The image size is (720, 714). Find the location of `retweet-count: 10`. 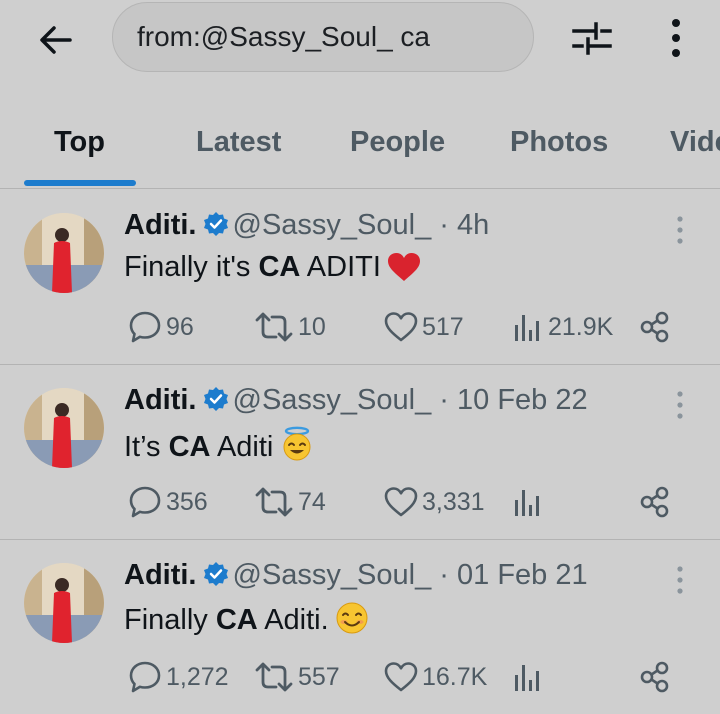

retweet-count: 10 is located at coordinates (312, 326).